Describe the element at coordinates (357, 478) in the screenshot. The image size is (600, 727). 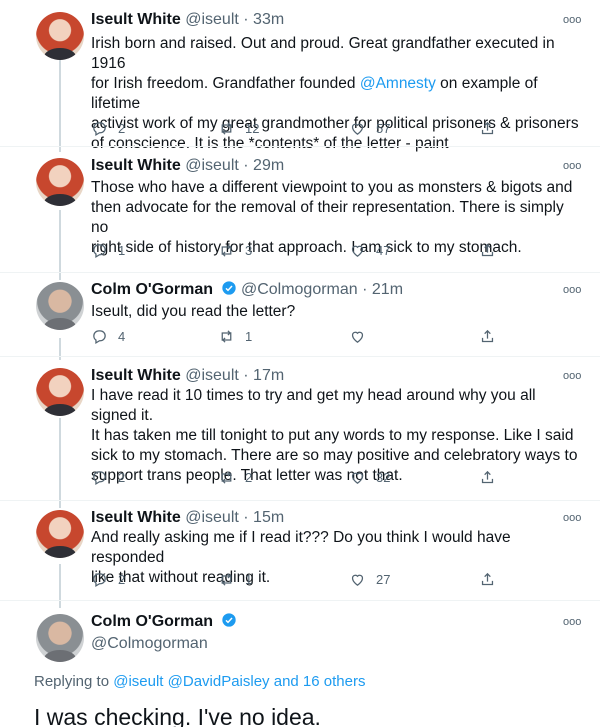
I see `heart-icon` at that location.